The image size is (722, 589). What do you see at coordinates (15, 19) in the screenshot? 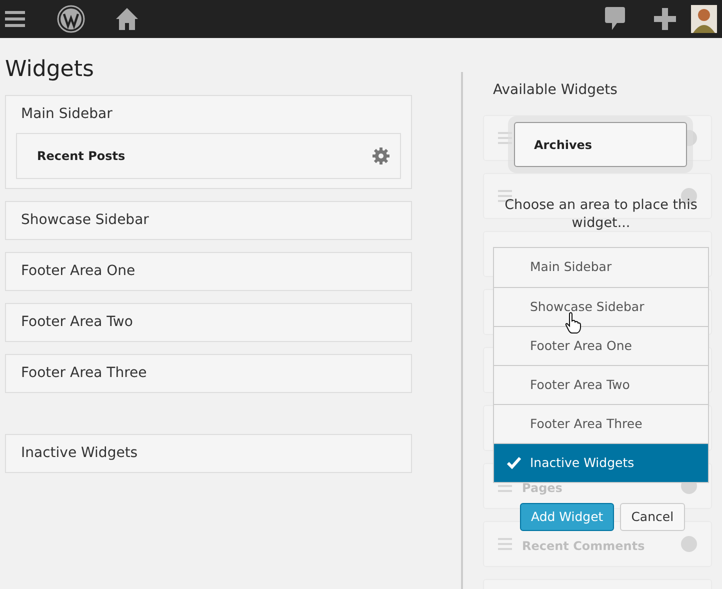
I see `menu-icon` at bounding box center [15, 19].